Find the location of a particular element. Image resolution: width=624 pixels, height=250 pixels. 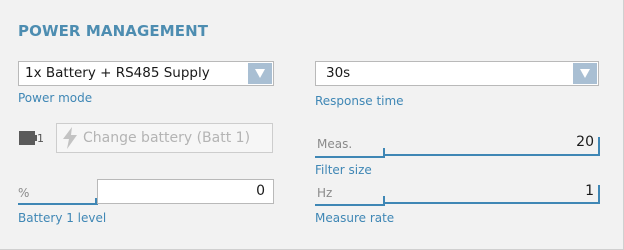

section-title: POWER MANAGEMENT is located at coordinates (113, 31).